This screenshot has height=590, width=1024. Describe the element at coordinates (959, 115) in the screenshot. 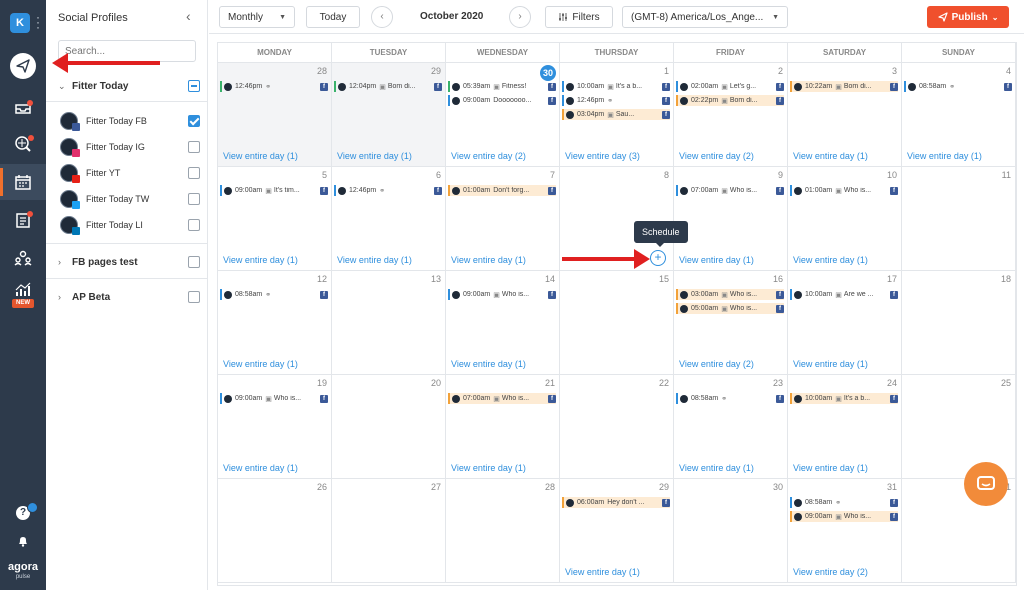

I see `calendar-day-cell: 4 08:58am ⚭ f View entire day (1)` at that location.